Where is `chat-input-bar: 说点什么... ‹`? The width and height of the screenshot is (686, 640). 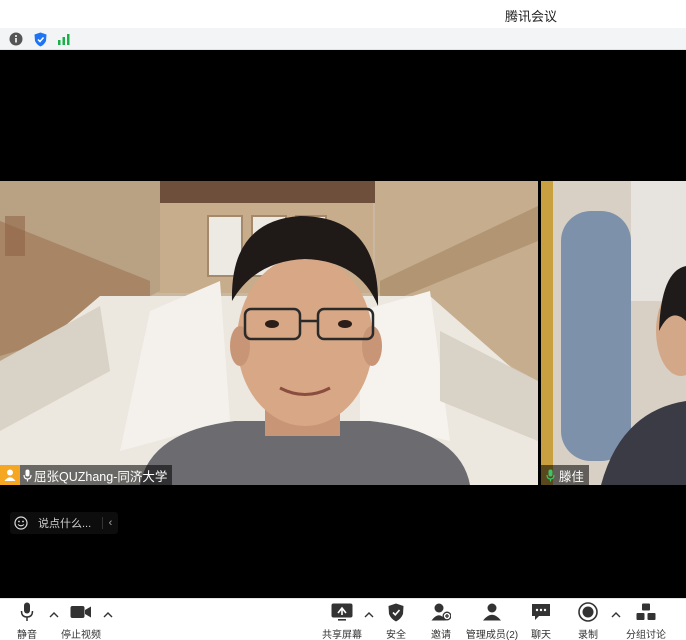 chat-input-bar: 说点什么... ‹ is located at coordinates (64, 523).